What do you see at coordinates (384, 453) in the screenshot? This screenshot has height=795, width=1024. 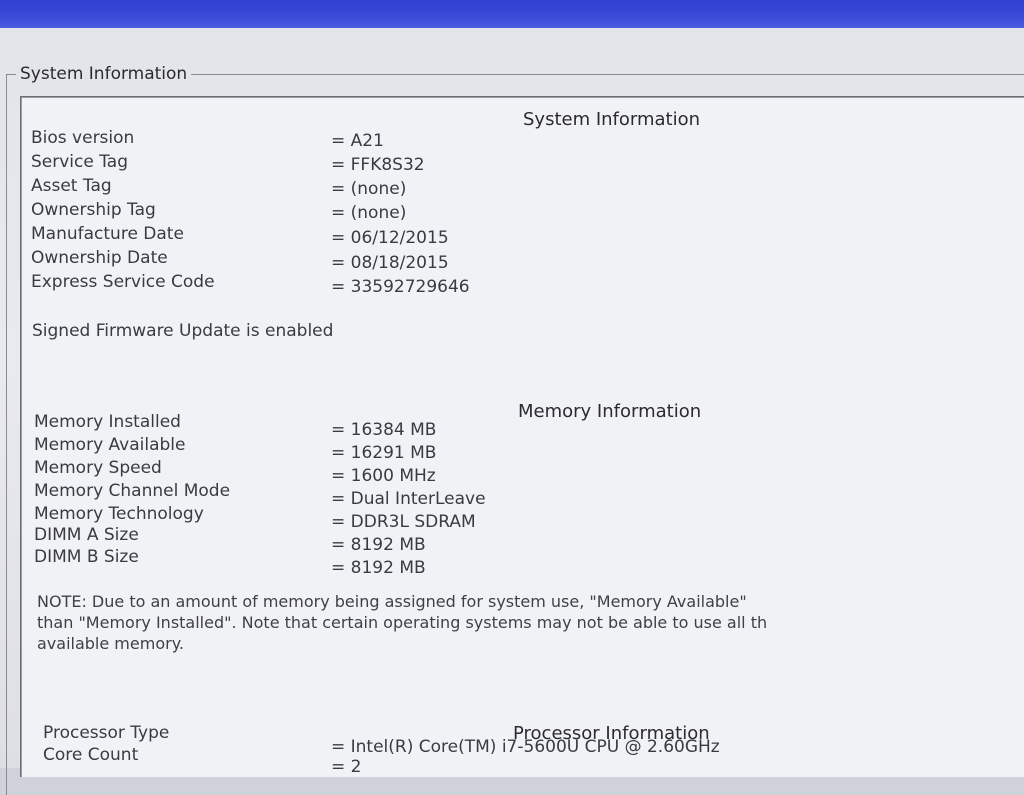 I see `row-value-memory-available: = 16291 MB` at bounding box center [384, 453].